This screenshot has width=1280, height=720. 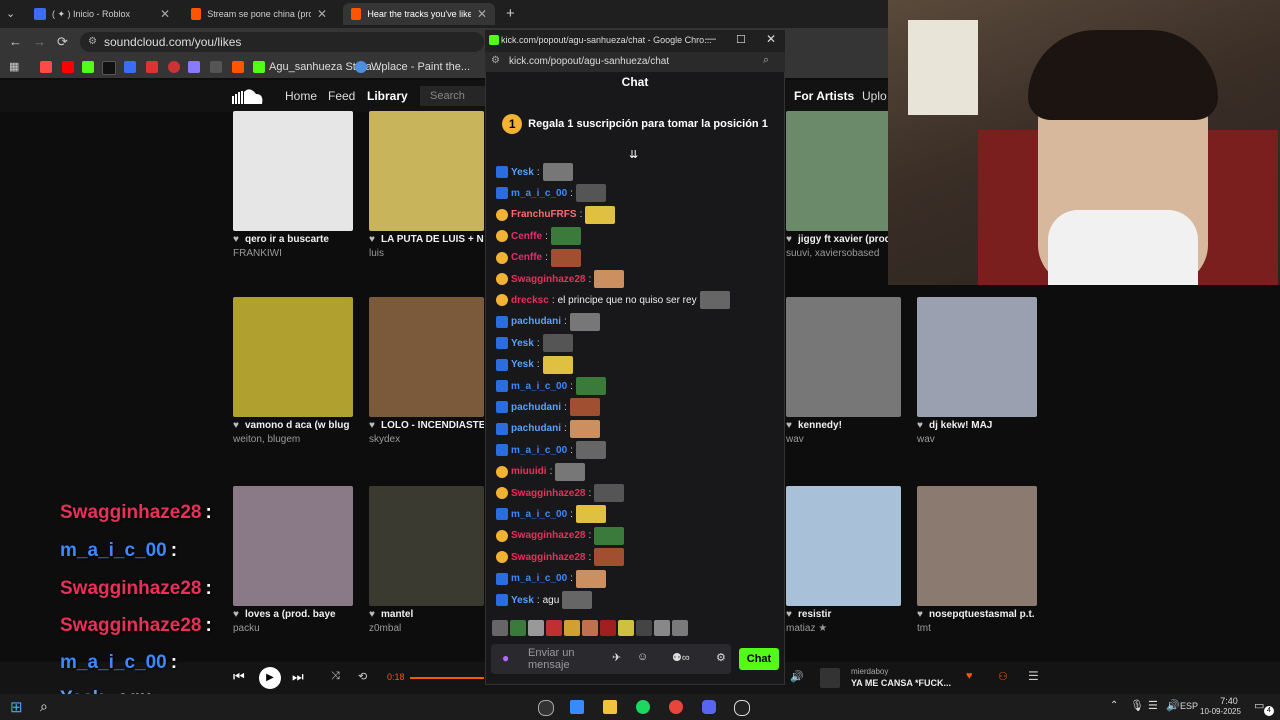 What do you see at coordinates (419, 14) in the screenshot?
I see `browser-tab: Hear the tracks you've liked: o ✕` at bounding box center [419, 14].